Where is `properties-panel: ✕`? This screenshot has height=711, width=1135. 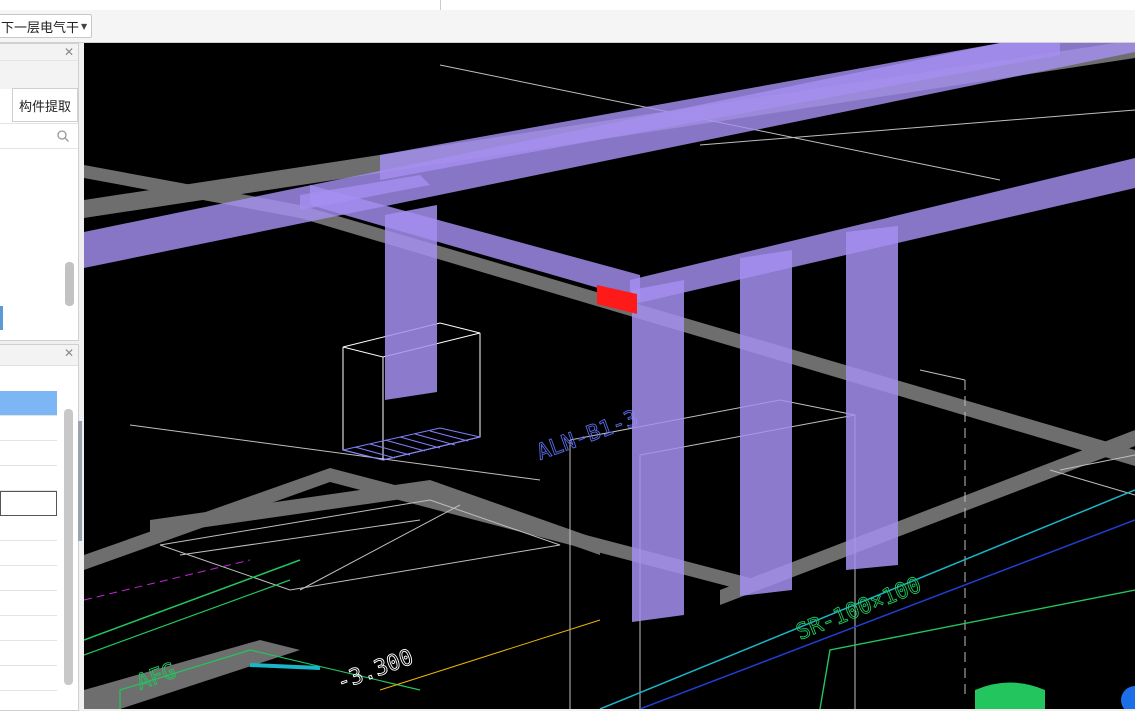
properties-panel: ✕ is located at coordinates (39, 527).